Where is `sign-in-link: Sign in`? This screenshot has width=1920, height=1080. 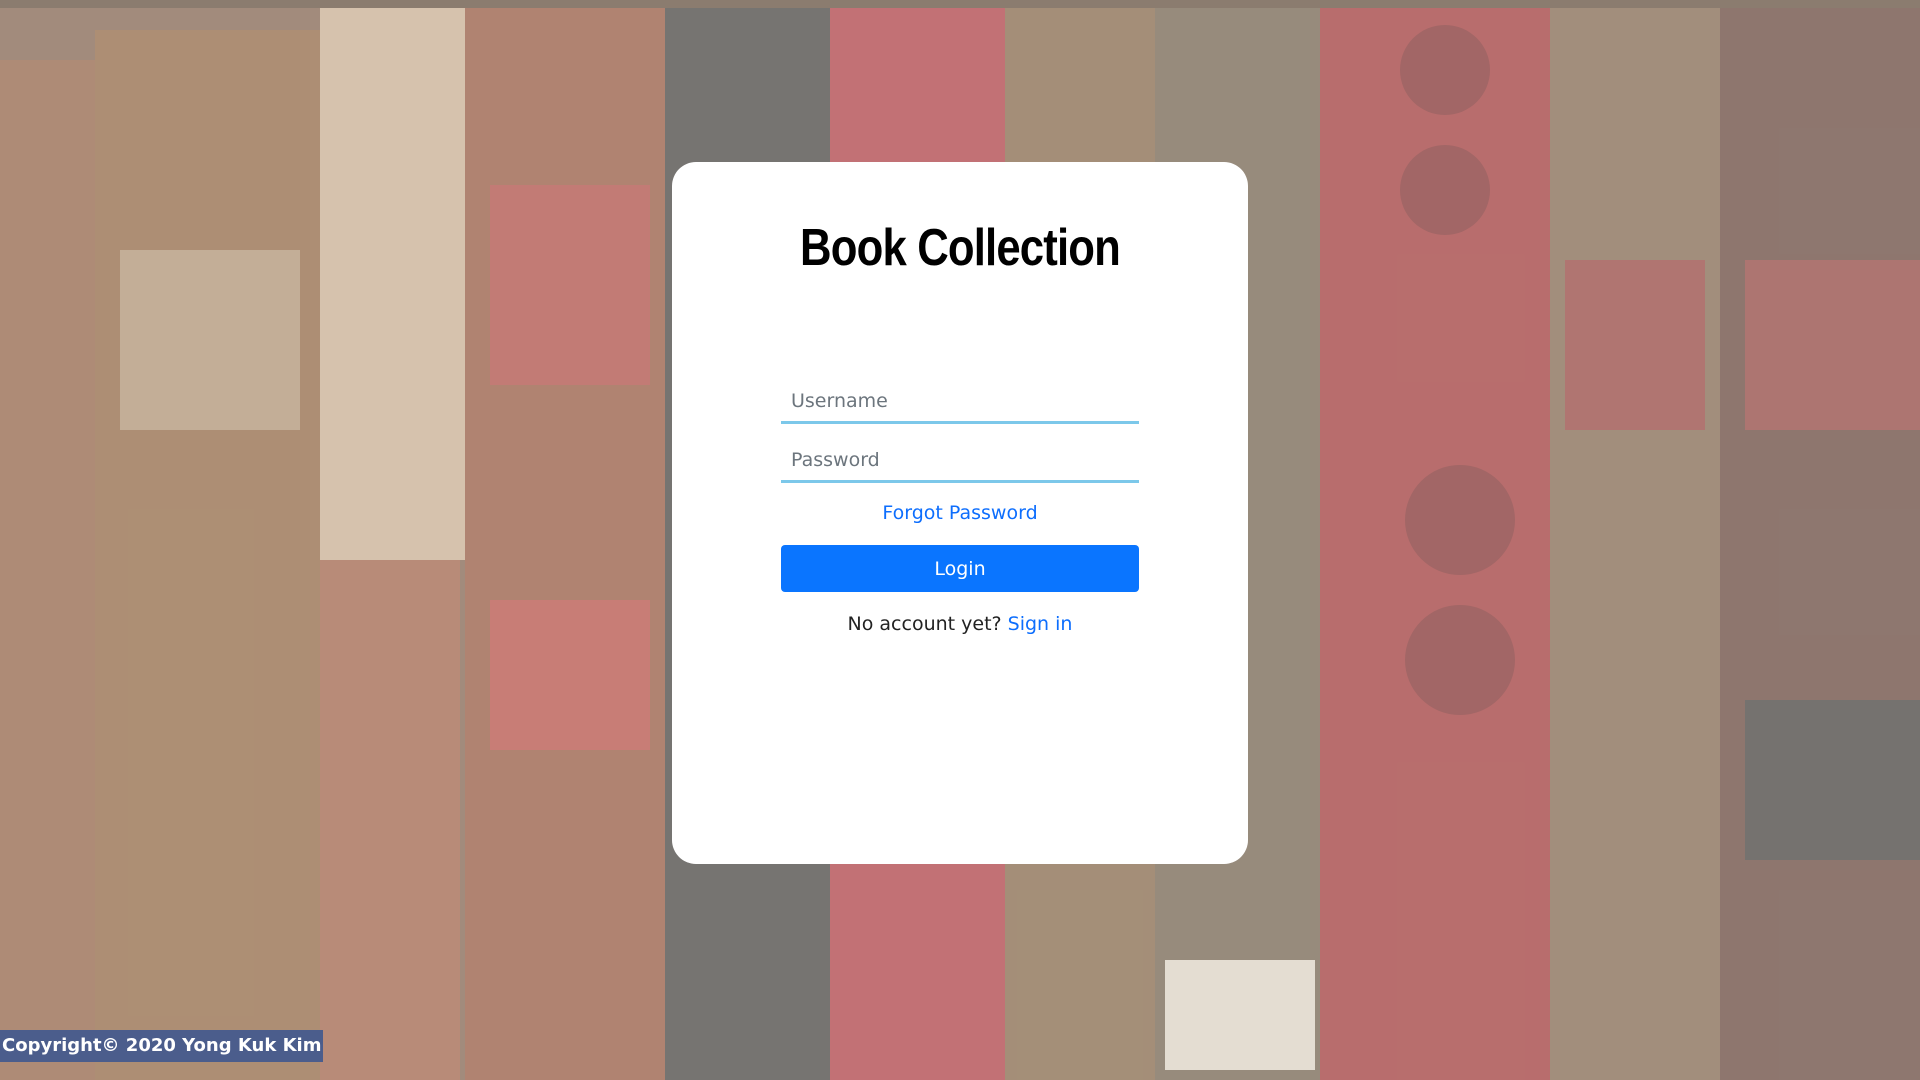 sign-in-link: Sign in is located at coordinates (1040, 624).